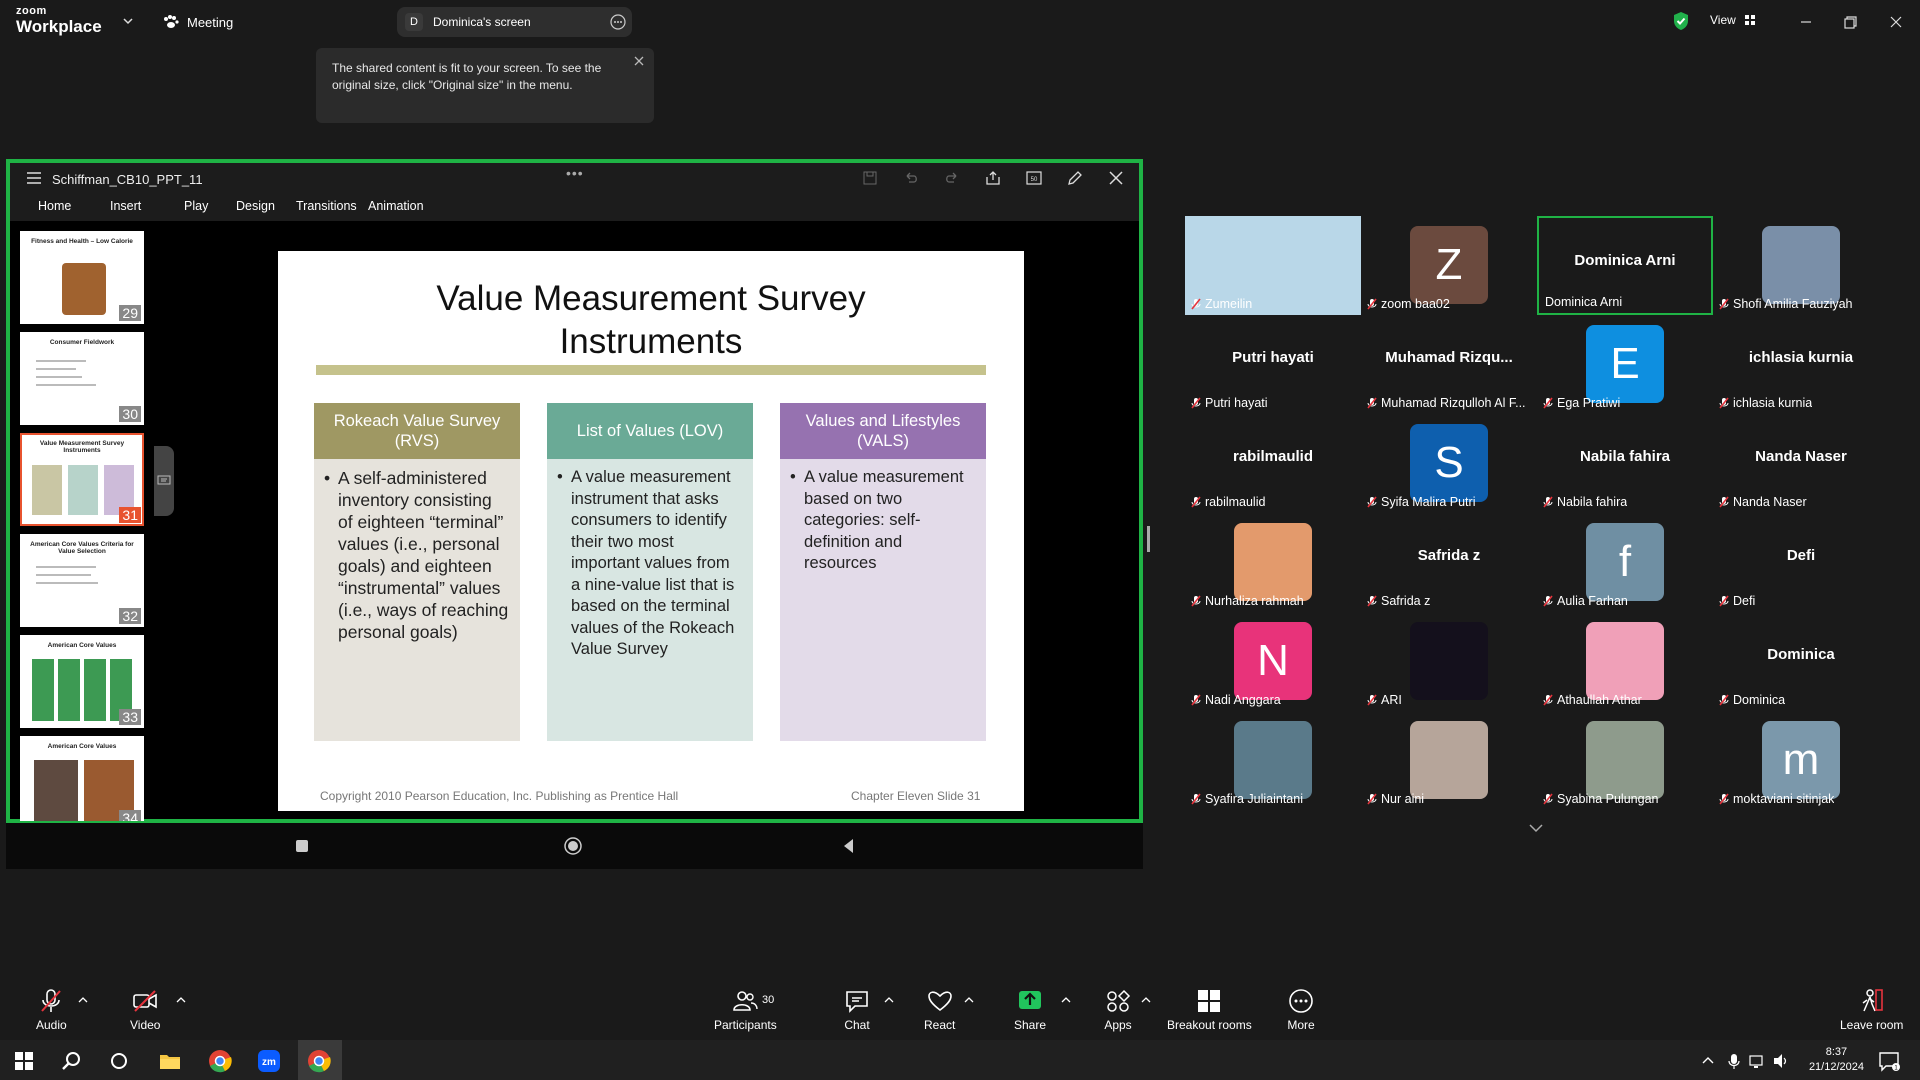 Image resolution: width=1920 pixels, height=1080 pixels. Describe the element at coordinates (1273, 661) in the screenshot. I see `participant-tile: N Nadi Anggara` at that location.